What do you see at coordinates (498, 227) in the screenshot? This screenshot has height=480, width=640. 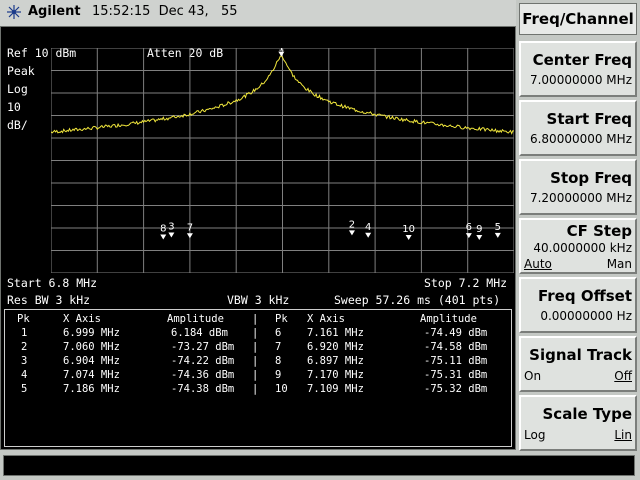 I see `peak-marker-label: 5` at bounding box center [498, 227].